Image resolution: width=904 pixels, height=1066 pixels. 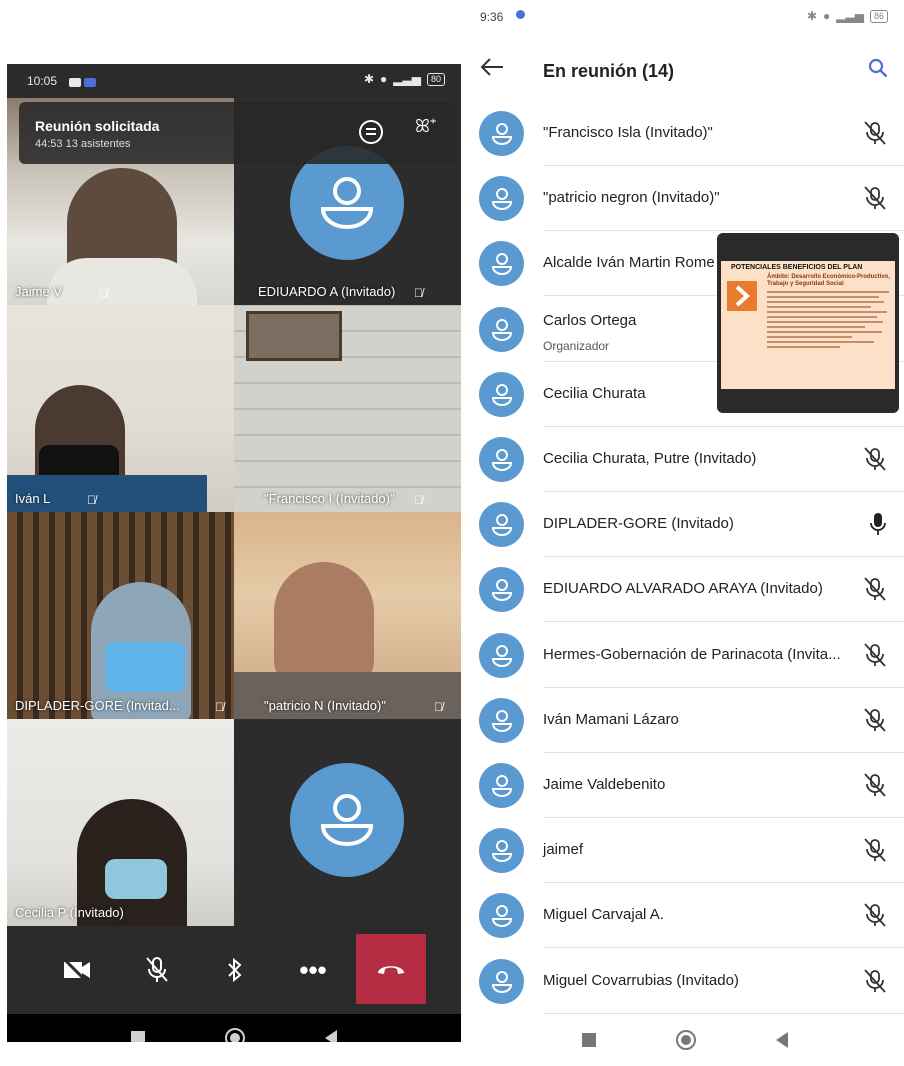 What do you see at coordinates (628, 132) in the screenshot?
I see `participant-name: "Francisco Isla (Invitado)"` at bounding box center [628, 132].